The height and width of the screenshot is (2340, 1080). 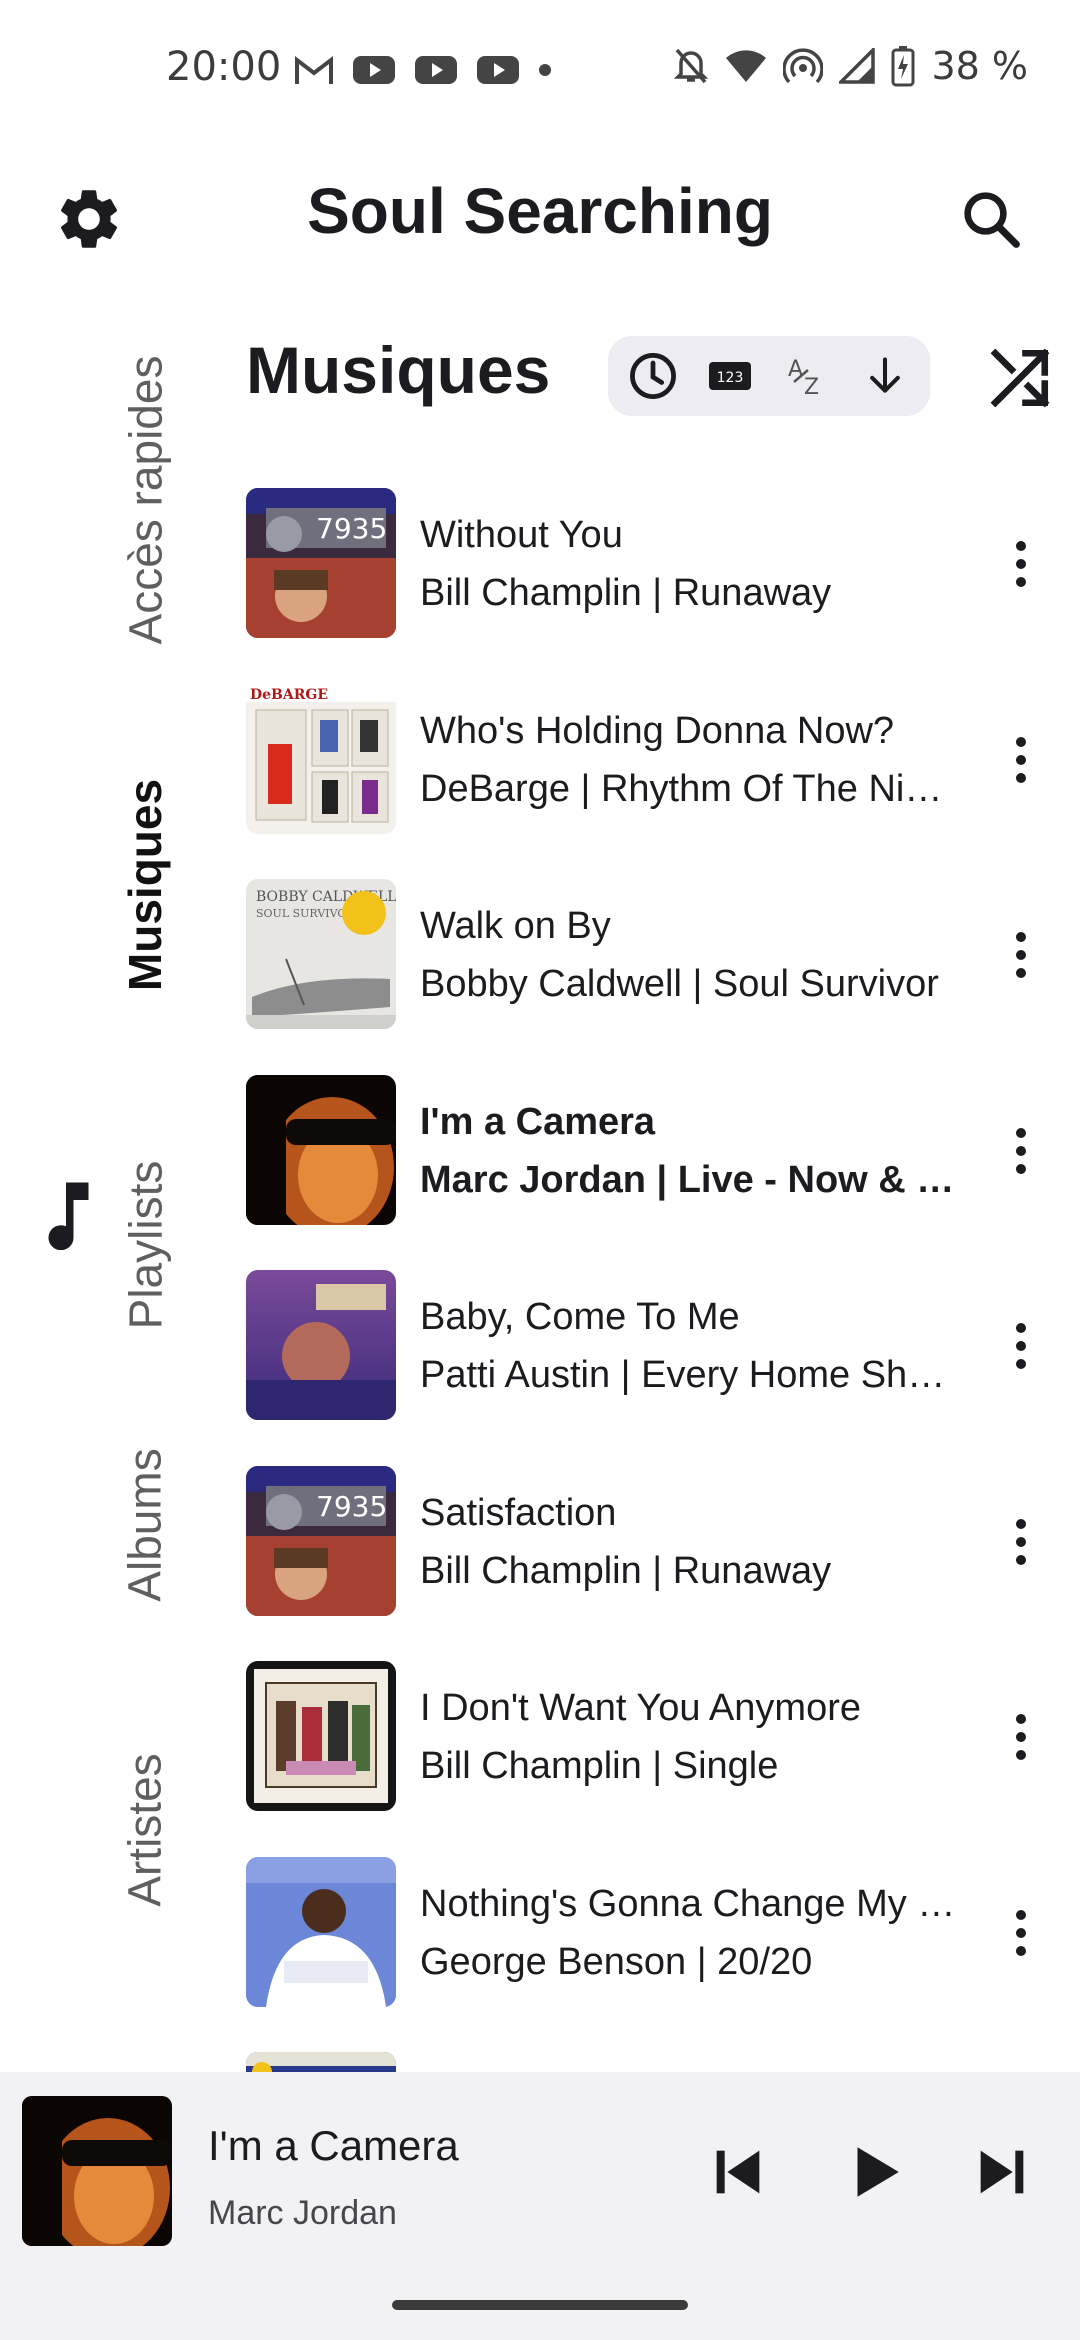 What do you see at coordinates (857, 66) in the screenshot?
I see `signal-icon` at bounding box center [857, 66].